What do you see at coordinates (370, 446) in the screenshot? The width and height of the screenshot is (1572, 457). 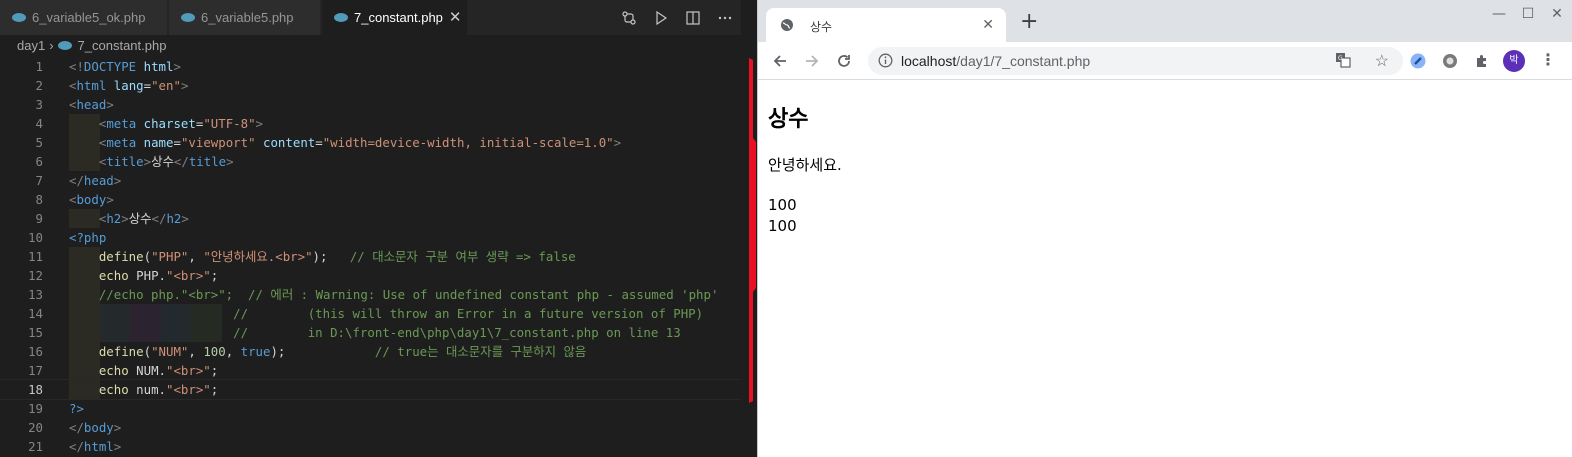 I see `code-line: 21 </html>` at bounding box center [370, 446].